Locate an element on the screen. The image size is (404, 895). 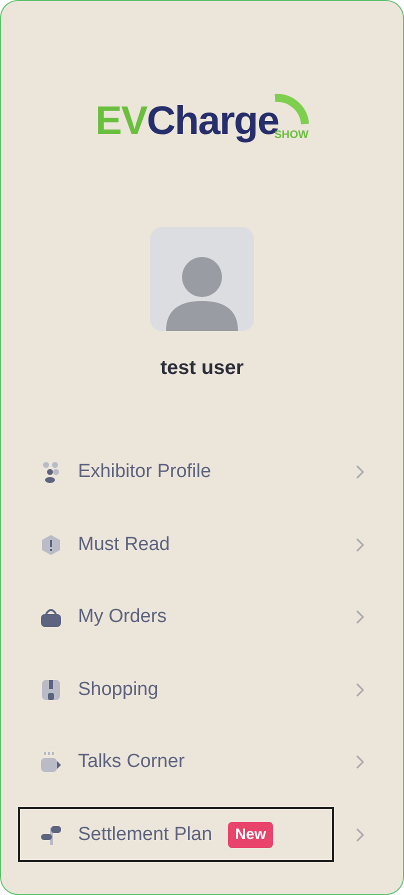
signpost-icon is located at coordinates (51, 835).